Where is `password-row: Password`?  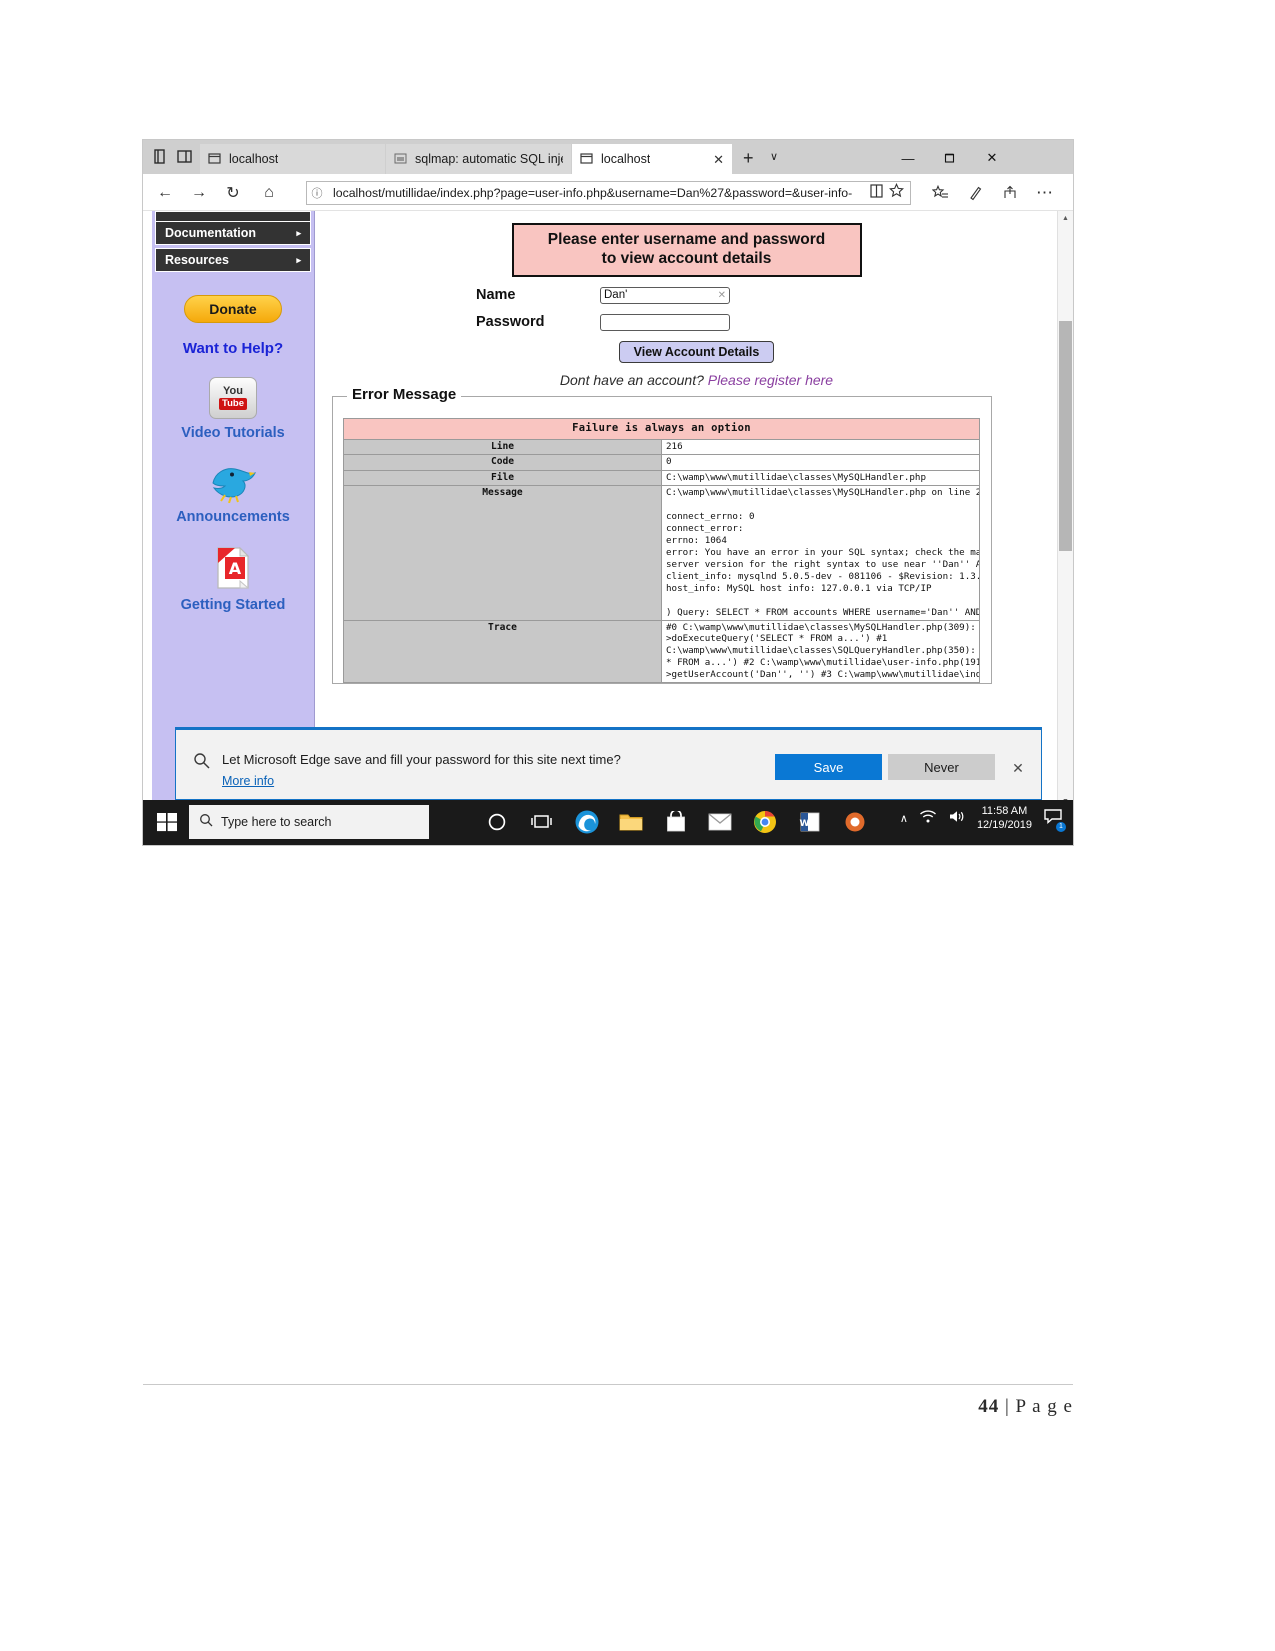
password-row: Password is located at coordinates (686, 322).